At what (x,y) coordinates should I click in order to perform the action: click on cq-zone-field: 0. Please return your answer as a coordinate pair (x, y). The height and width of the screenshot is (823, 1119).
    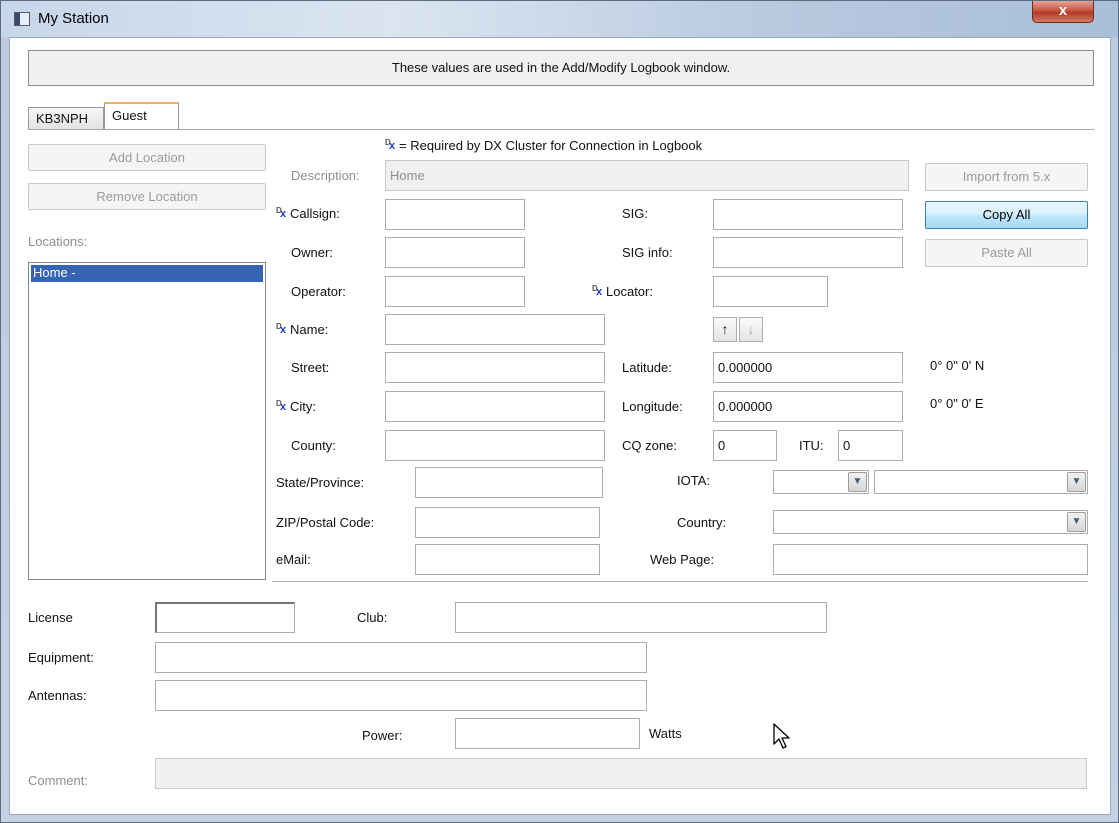
    Looking at the image, I should click on (745, 445).